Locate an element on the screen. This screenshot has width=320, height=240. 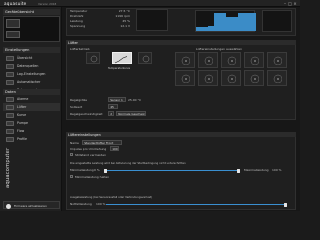
sidebar-item-datasources: Datenquellen is located at coordinates (31, 66).